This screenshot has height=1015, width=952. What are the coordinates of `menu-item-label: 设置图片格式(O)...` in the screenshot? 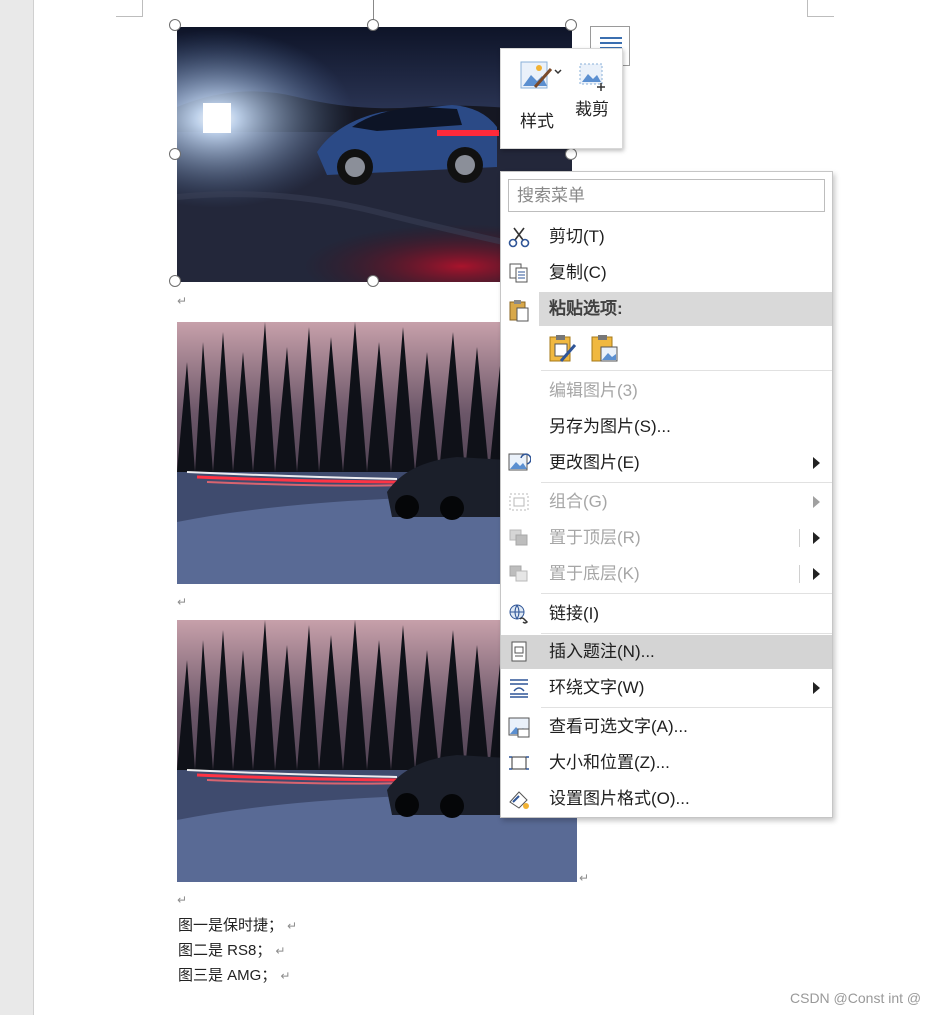 It's located at (619, 798).